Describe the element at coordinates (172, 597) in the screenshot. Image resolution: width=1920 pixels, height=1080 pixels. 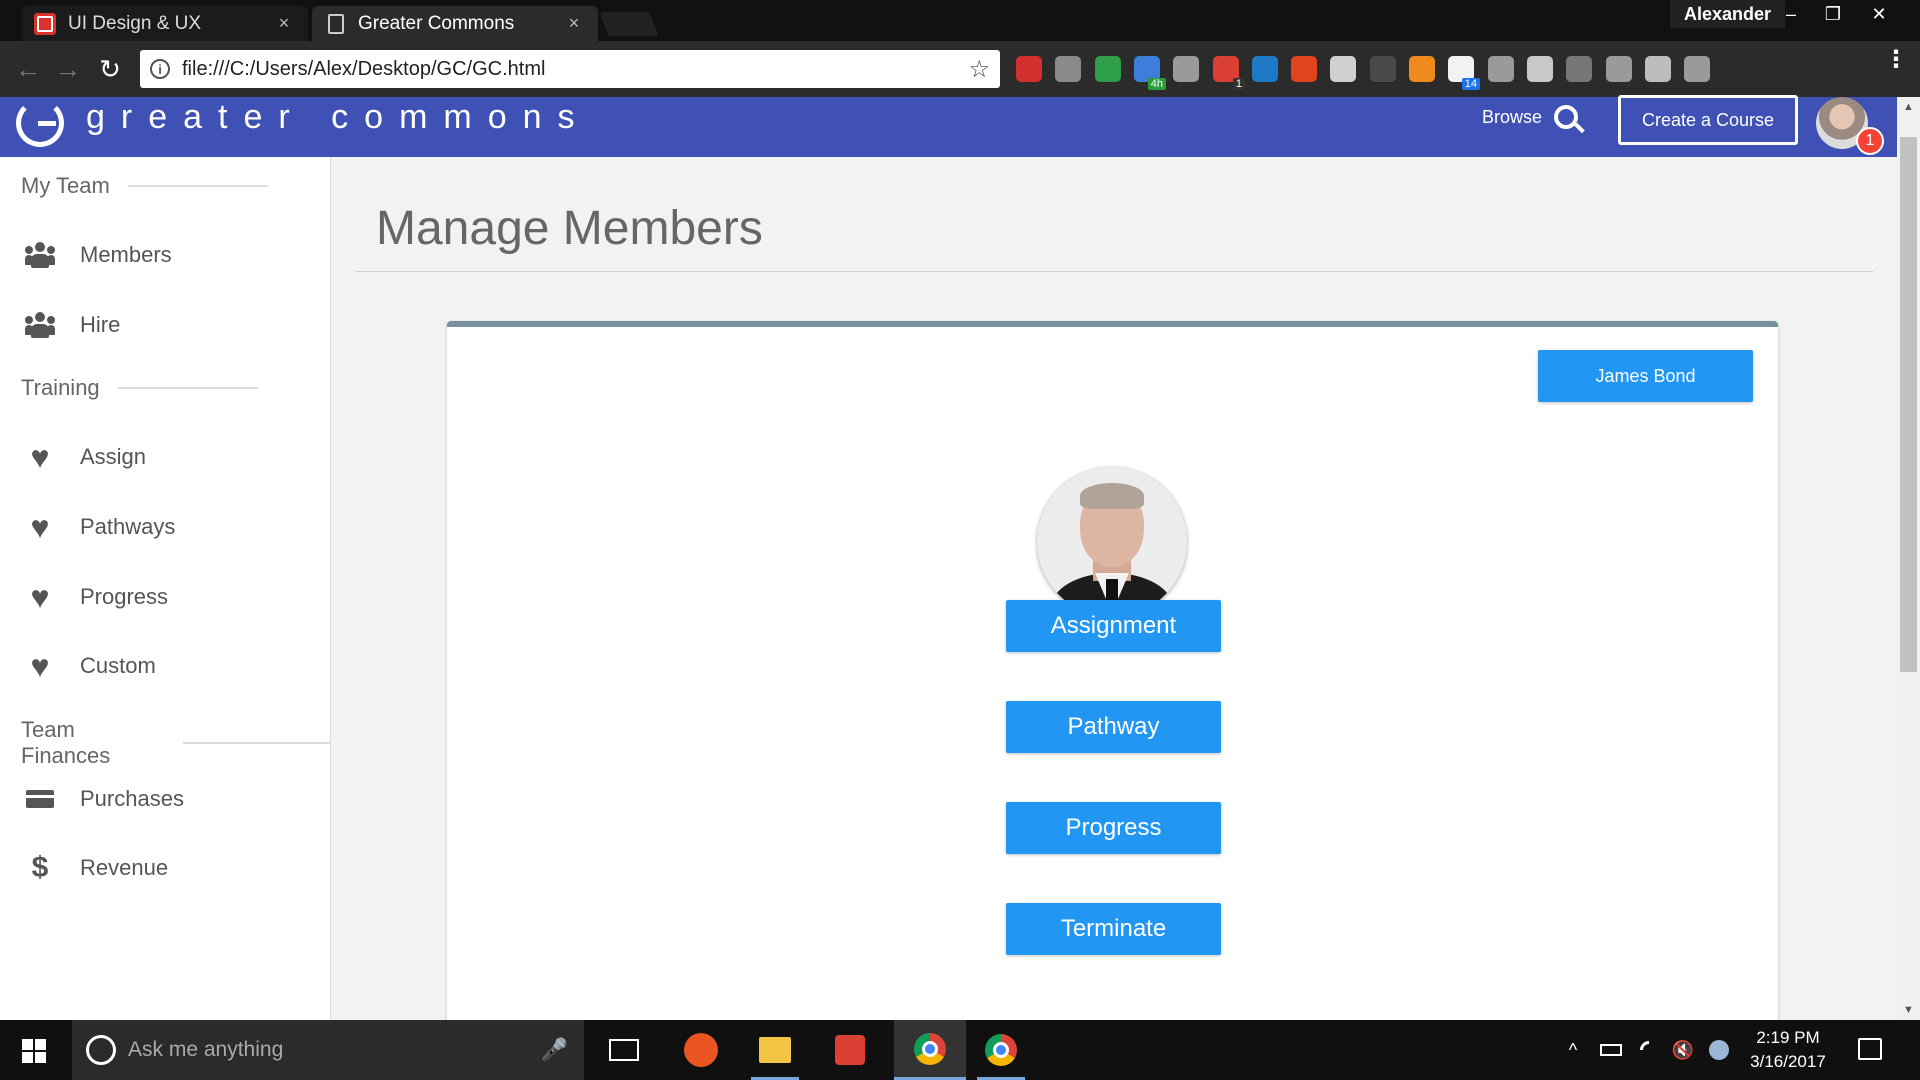
I see `sidebar-item-progress: ♥ Progress` at that location.